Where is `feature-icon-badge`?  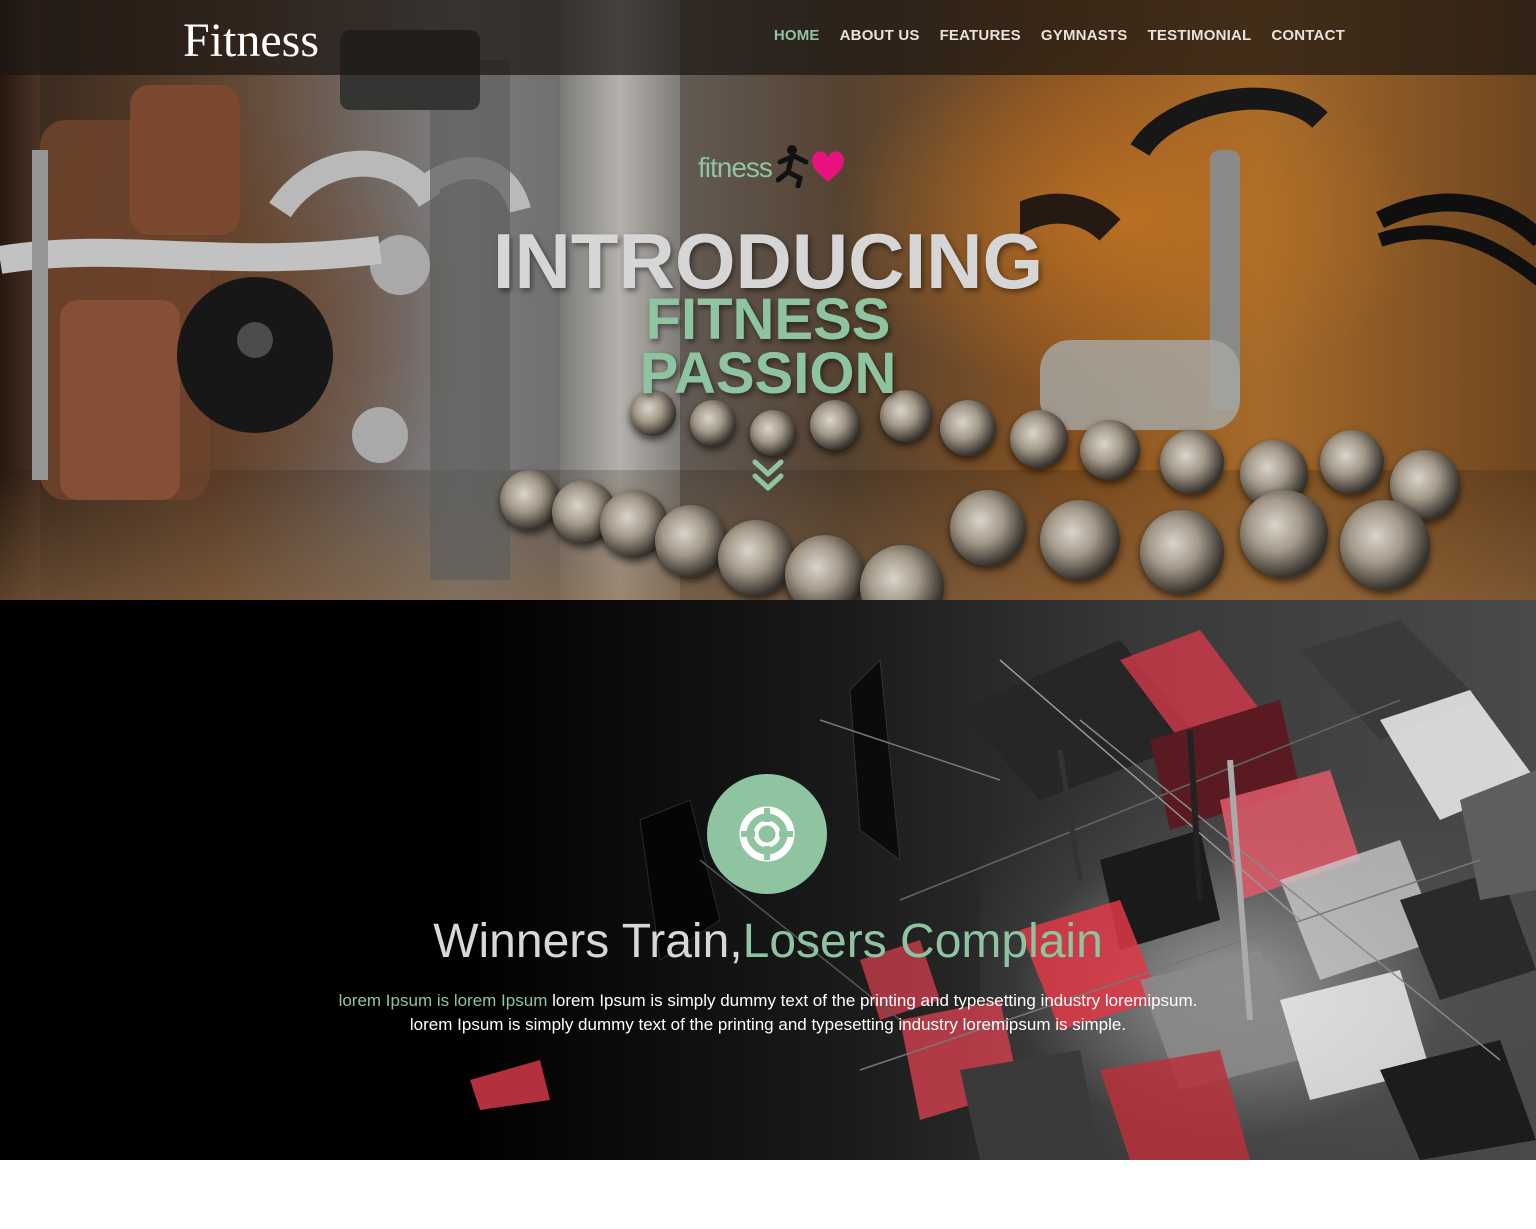 feature-icon-badge is located at coordinates (767, 834).